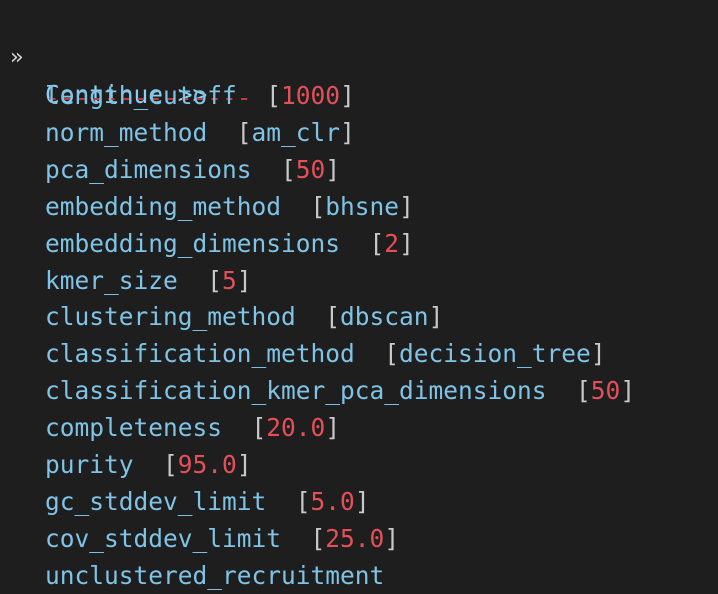 Image resolution: width=718 pixels, height=594 pixels. I want to click on option-content: classification_method [decision_tree], so click(325, 353).